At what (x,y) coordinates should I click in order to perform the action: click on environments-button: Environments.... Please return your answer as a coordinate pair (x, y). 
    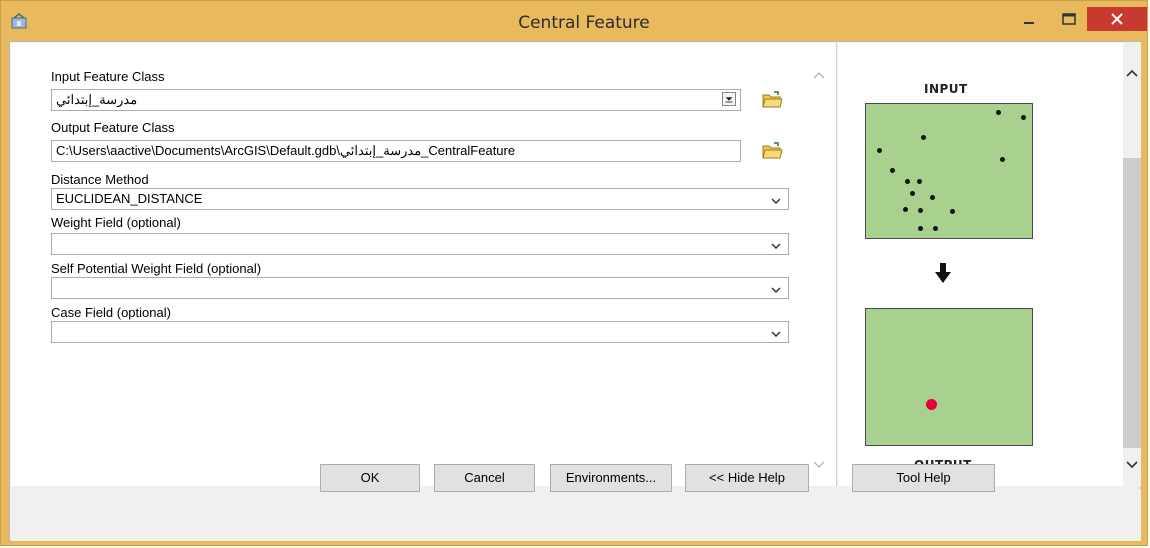
    Looking at the image, I should click on (611, 478).